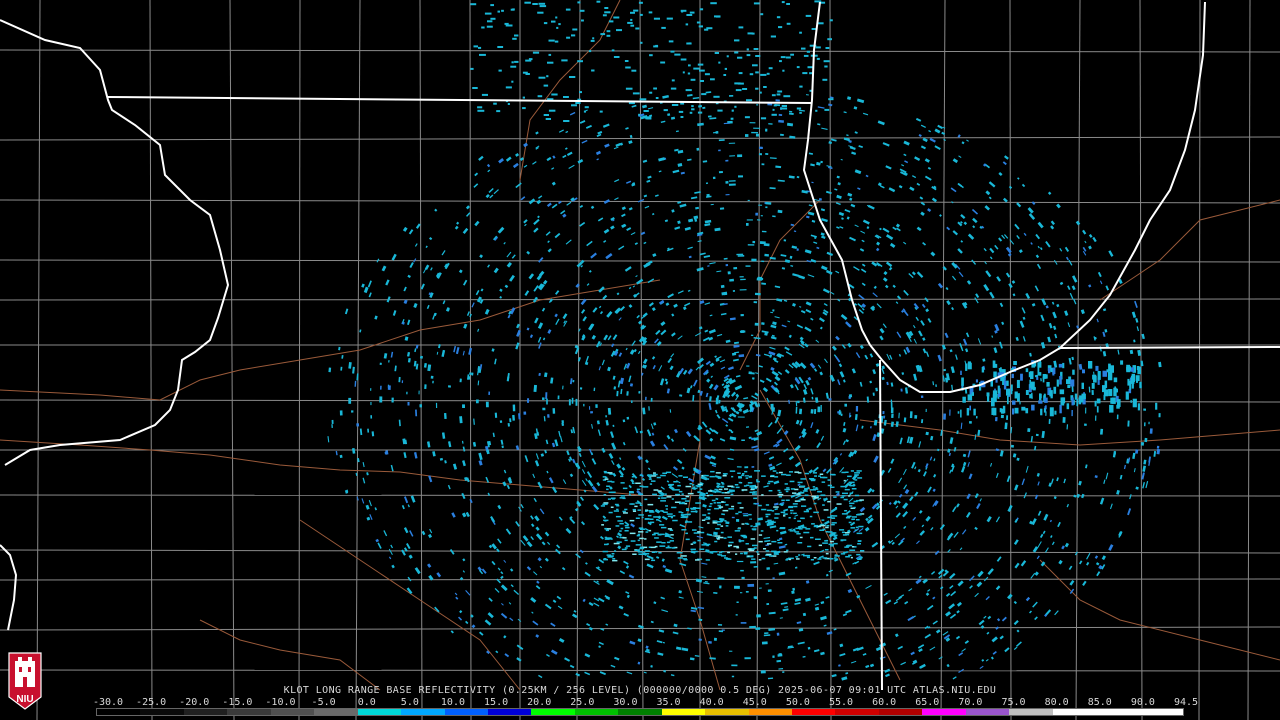 The height and width of the screenshot is (720, 1280). What do you see at coordinates (797, 702) in the screenshot?
I see `scale-label: 50.0` at bounding box center [797, 702].